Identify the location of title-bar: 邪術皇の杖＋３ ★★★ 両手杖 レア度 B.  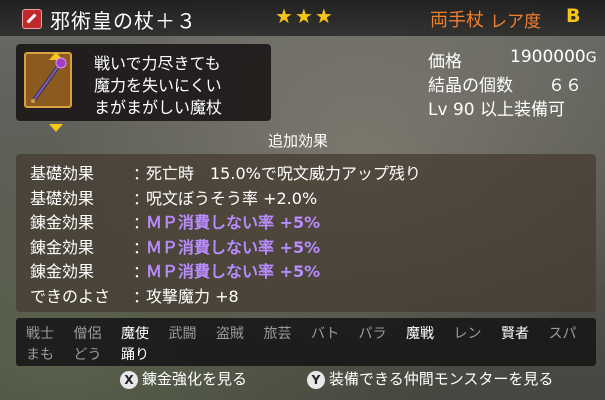
(302, 18).